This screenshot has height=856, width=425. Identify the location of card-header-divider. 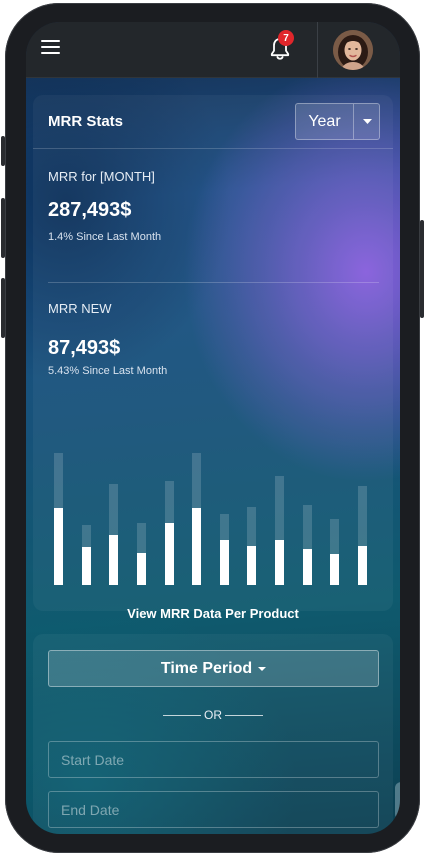
(213, 148).